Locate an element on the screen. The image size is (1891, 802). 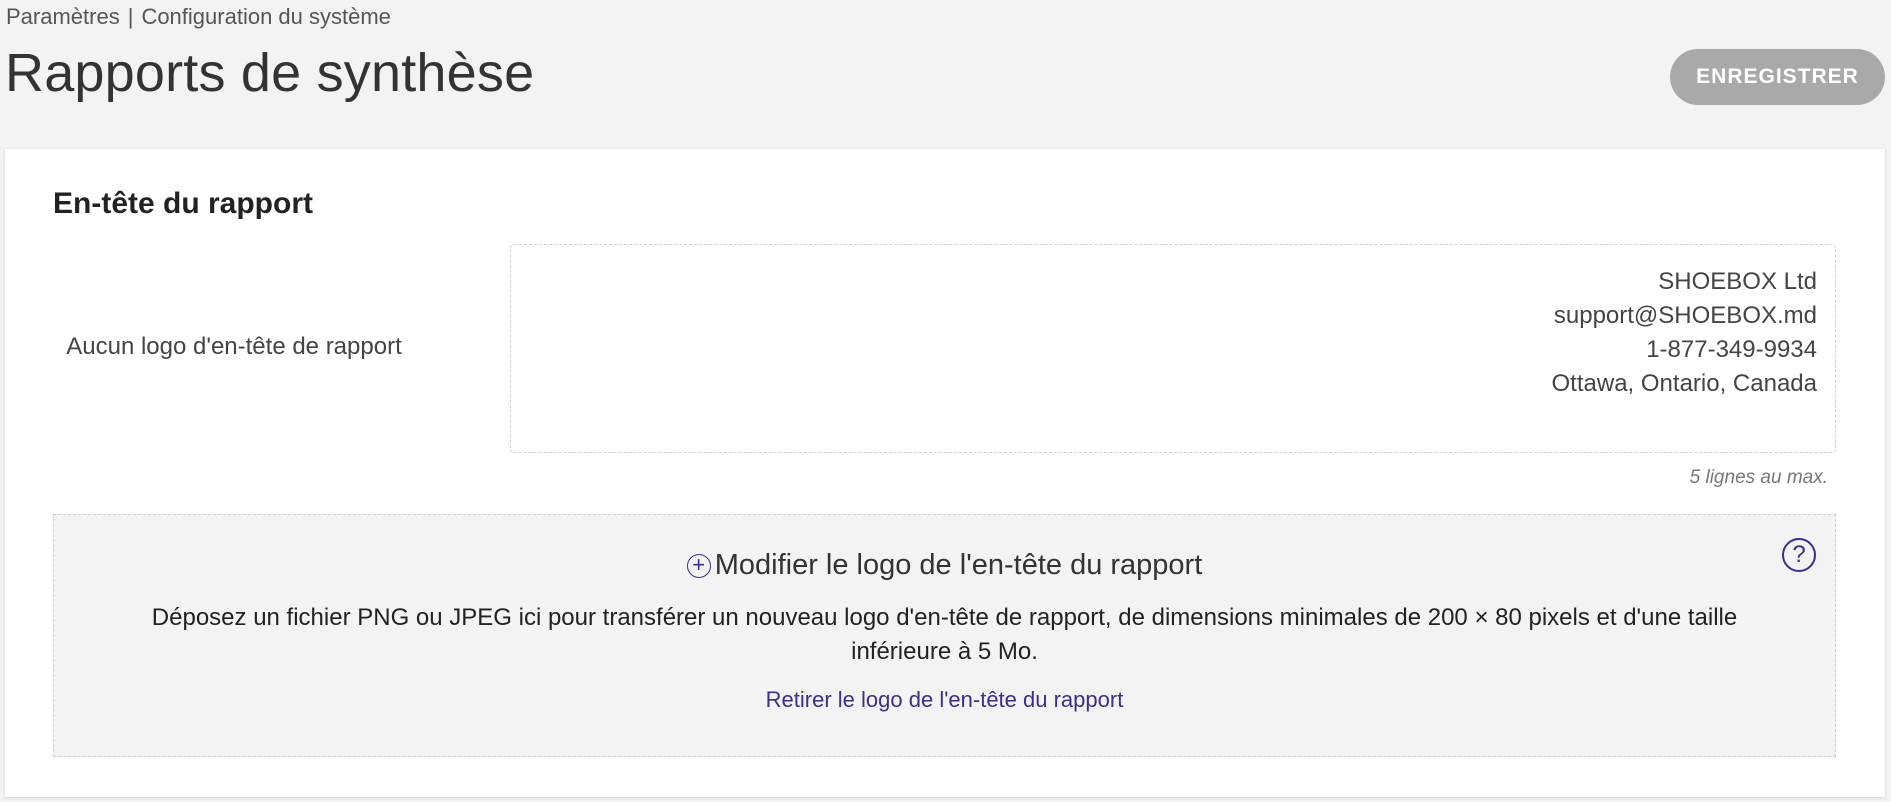
header-line: SHOEBOX Ltd is located at coordinates (1737, 281).